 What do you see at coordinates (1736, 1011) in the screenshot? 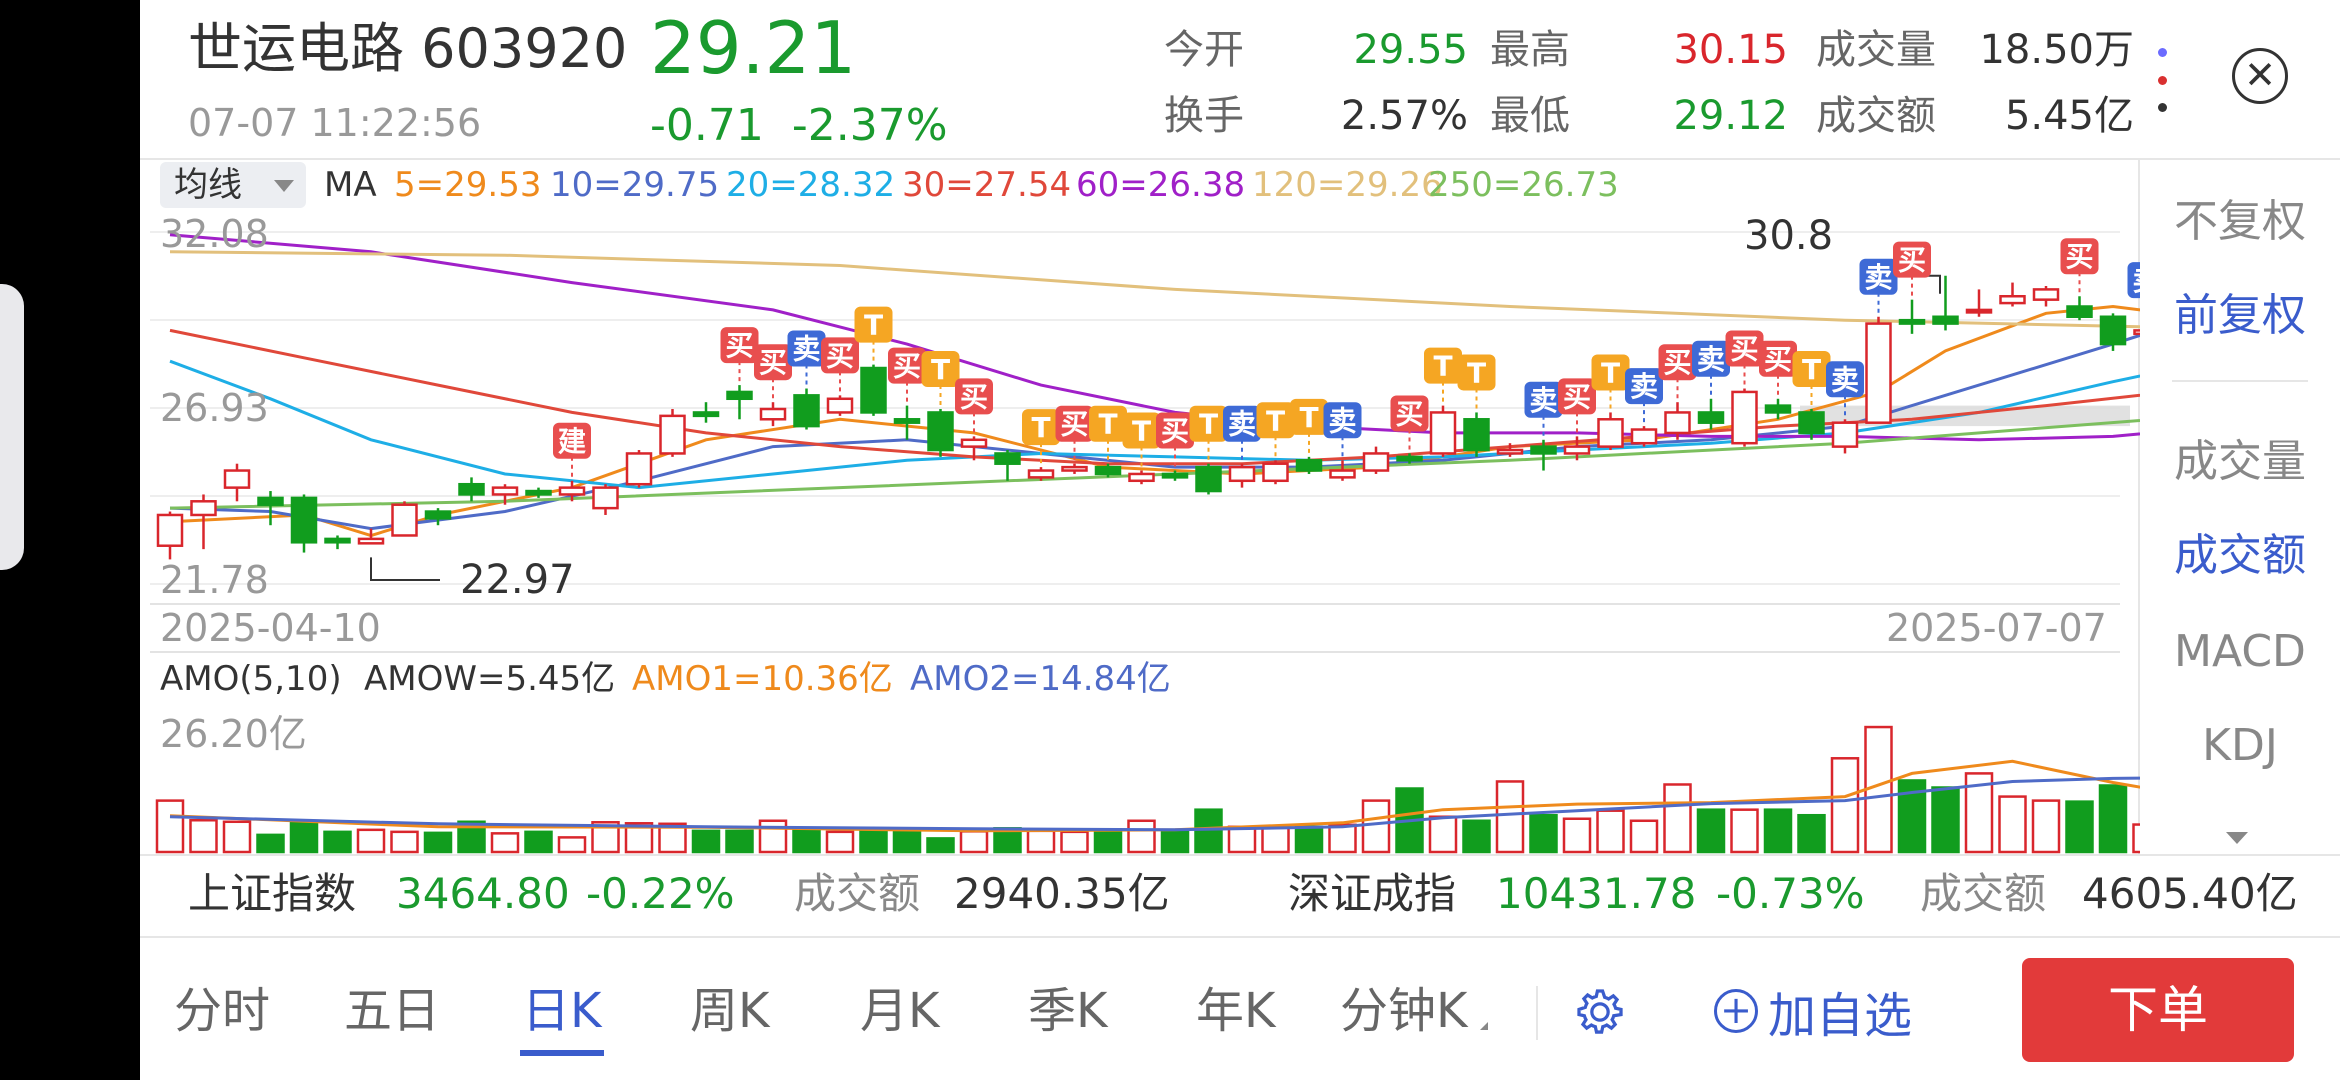
I see `plus-icon: +` at bounding box center [1736, 1011].